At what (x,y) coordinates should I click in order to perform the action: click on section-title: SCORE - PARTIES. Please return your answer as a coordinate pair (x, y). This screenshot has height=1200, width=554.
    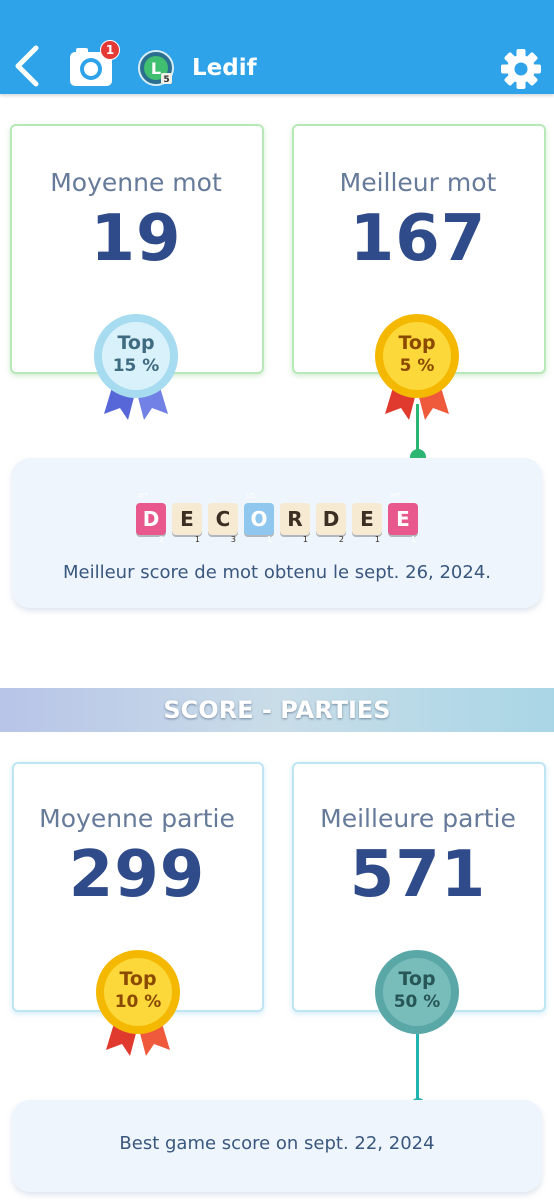
    Looking at the image, I should click on (277, 710).